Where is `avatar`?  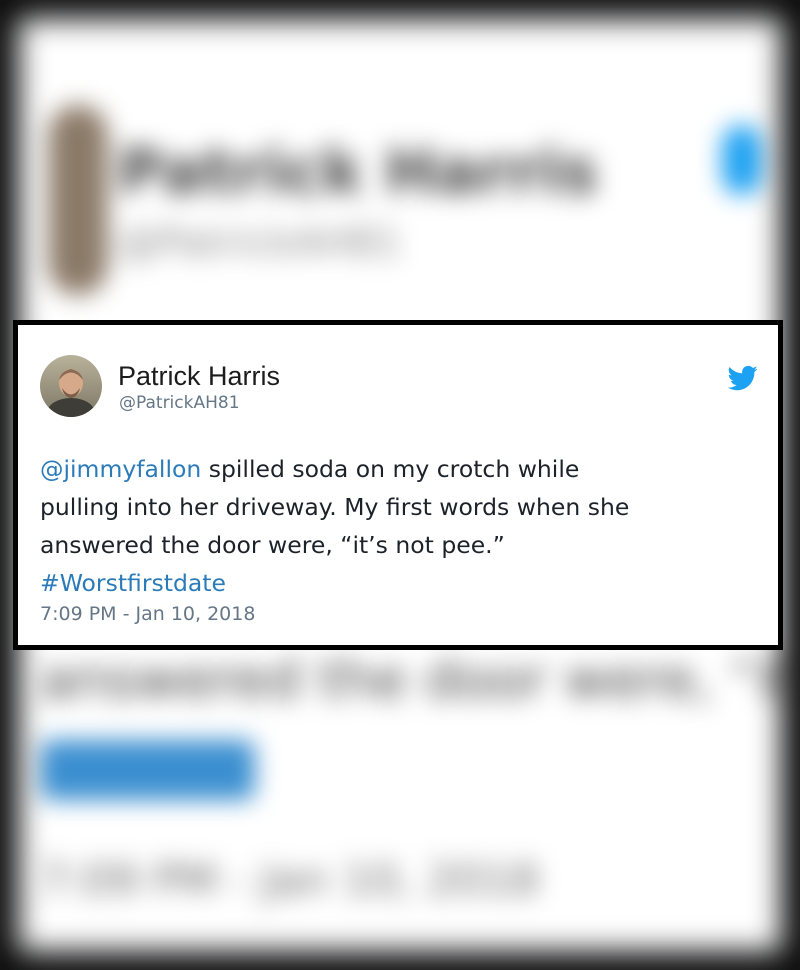 avatar is located at coordinates (71, 386).